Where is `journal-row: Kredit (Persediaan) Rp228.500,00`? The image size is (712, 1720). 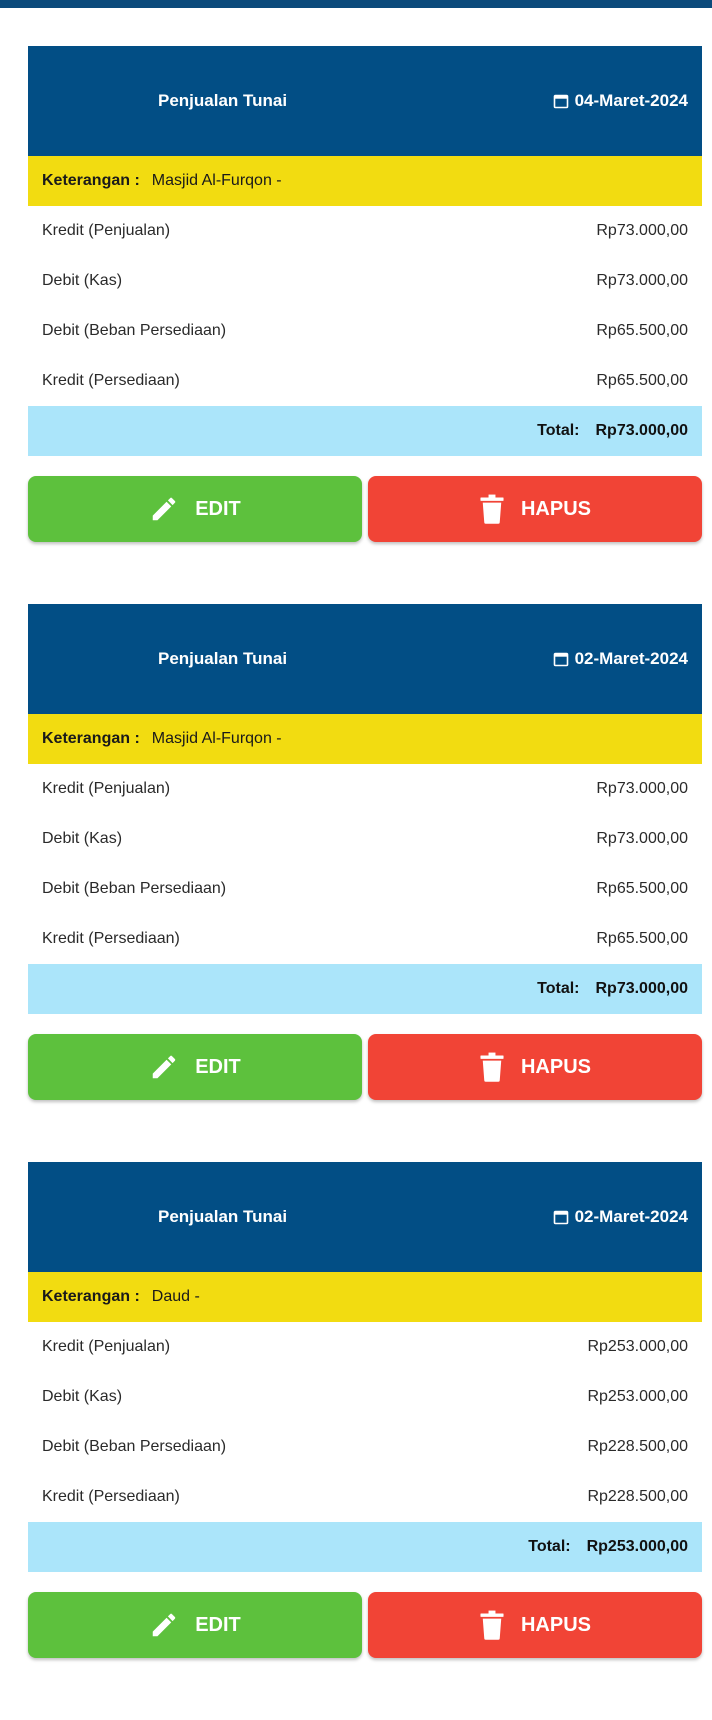
journal-row: Kredit (Persediaan) Rp228.500,00 is located at coordinates (365, 1497).